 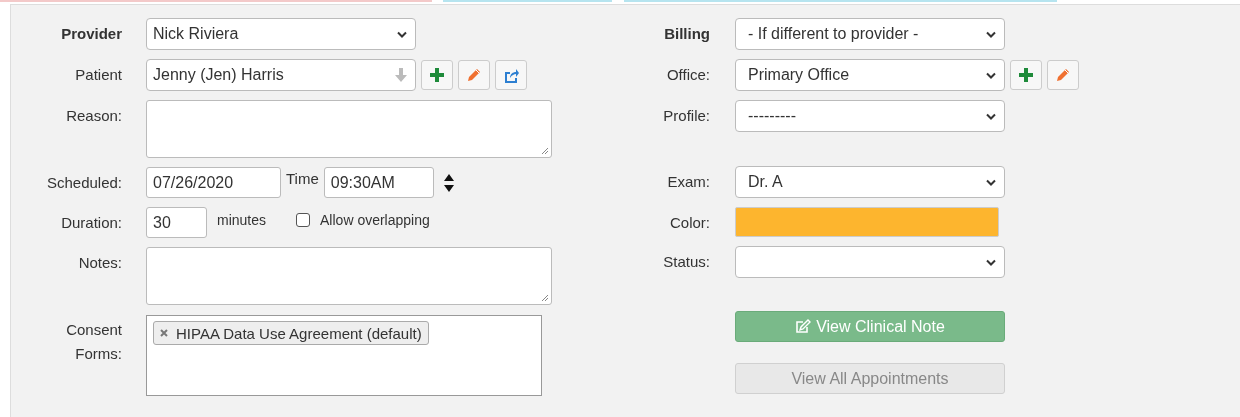 What do you see at coordinates (196, 34) in the screenshot?
I see `select-value: Nick Riviera` at bounding box center [196, 34].